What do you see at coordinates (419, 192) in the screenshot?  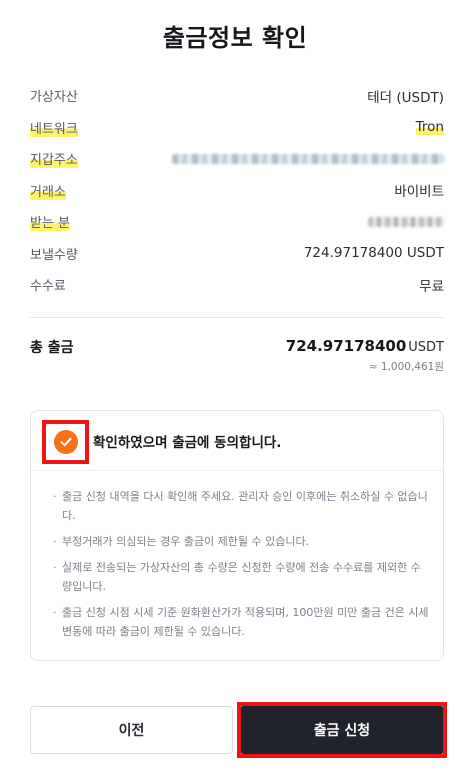 I see `detail-value-exchange: 바이비트` at bounding box center [419, 192].